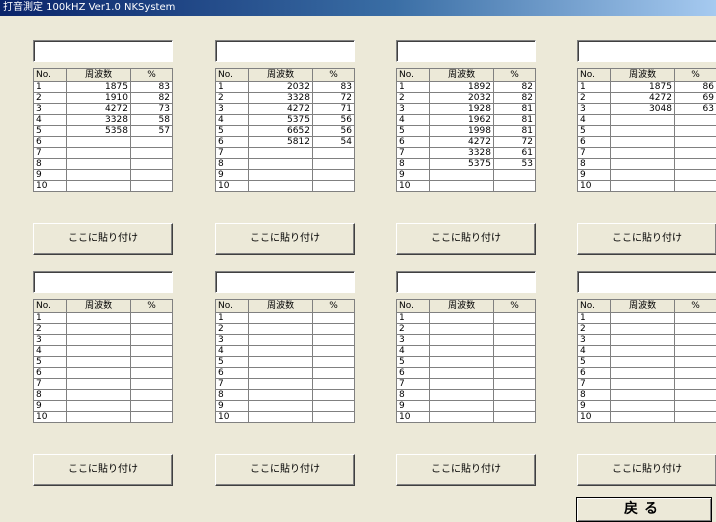  I want to click on percent-cell: 86, so click(694, 87).